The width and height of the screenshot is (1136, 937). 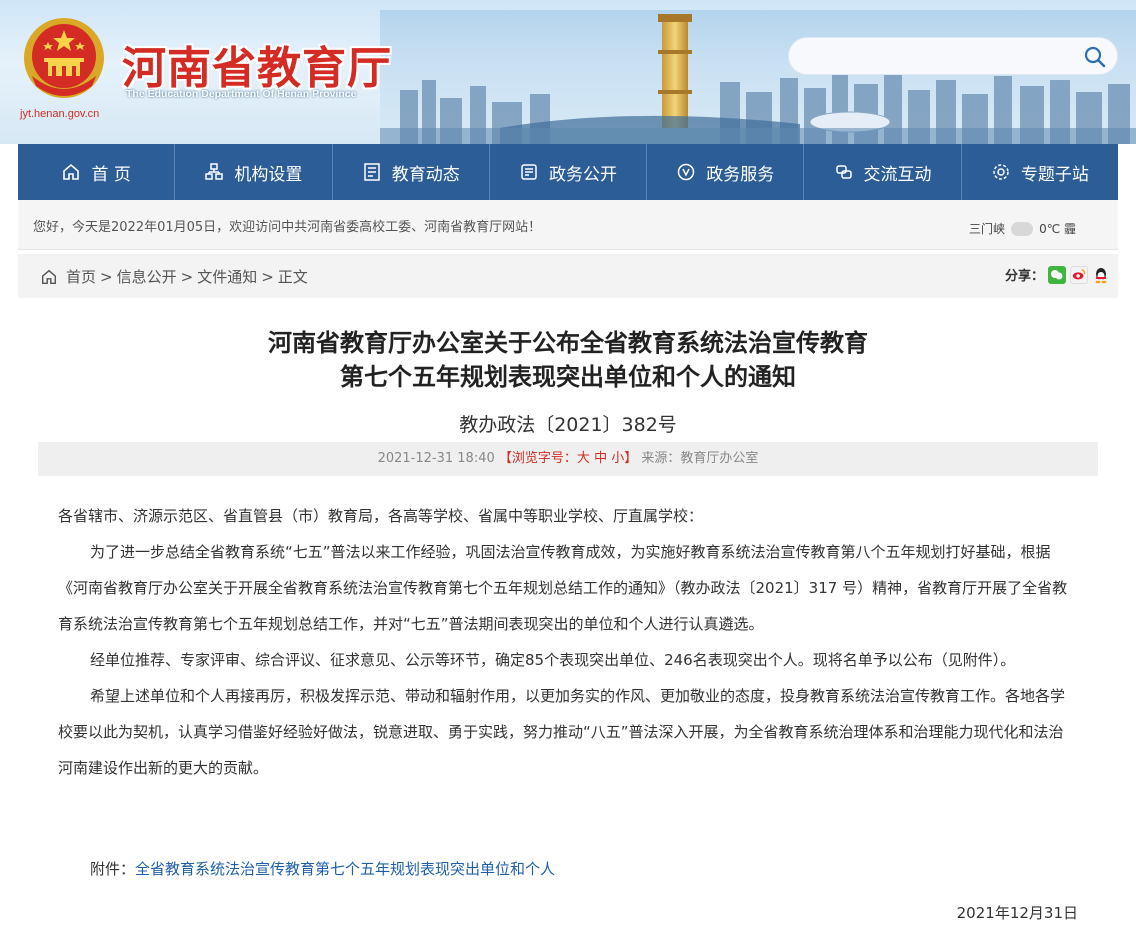 I want to click on font-size-small: 小, so click(x=617, y=458).